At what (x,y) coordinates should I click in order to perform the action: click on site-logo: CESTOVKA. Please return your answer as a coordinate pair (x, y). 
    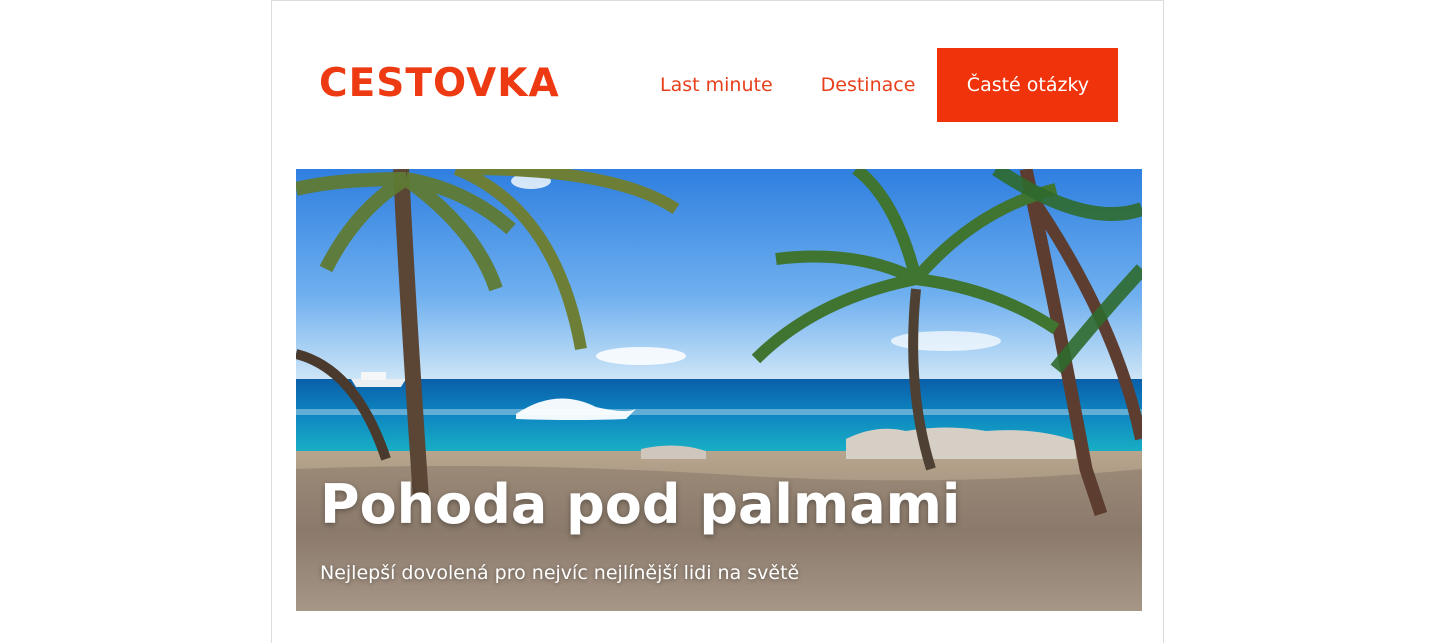
    Looking at the image, I should click on (439, 84).